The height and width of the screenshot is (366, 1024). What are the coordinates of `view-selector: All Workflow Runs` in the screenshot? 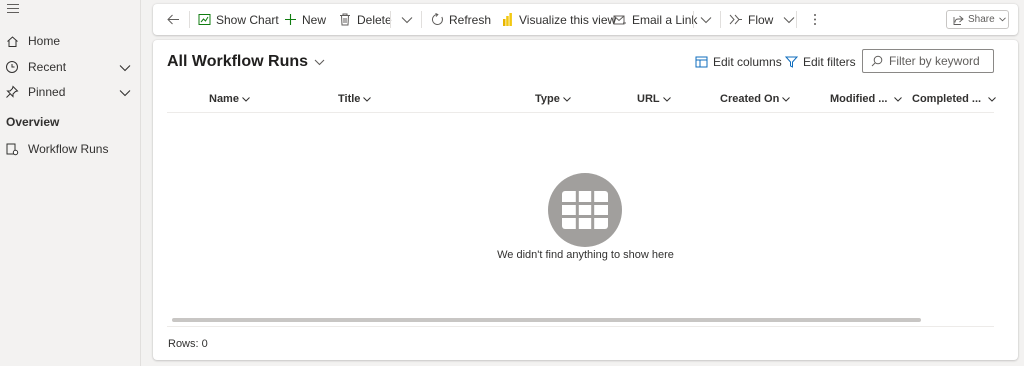 It's located at (246, 62).